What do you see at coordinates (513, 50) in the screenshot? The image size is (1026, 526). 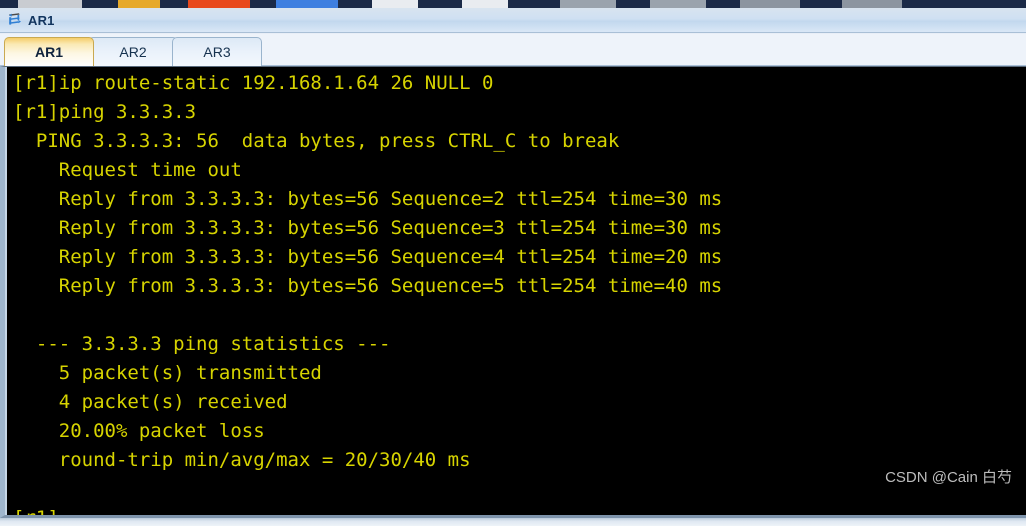 I see `device-tab-strip: AR1 AR2 AR3` at bounding box center [513, 50].